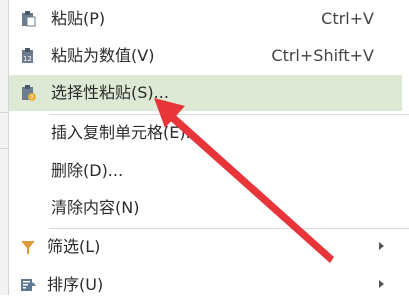  What do you see at coordinates (28, 247) in the screenshot?
I see `filter-icon` at bounding box center [28, 247].